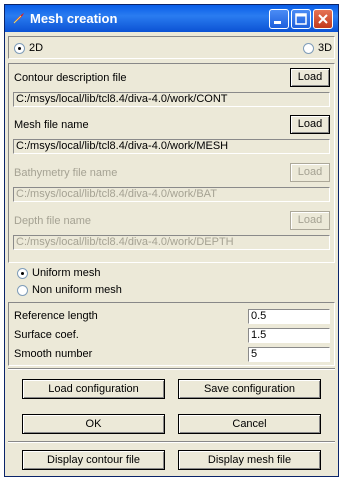 This screenshot has width=343, height=481. What do you see at coordinates (70, 78) in the screenshot?
I see `contour-label: Contour description file` at bounding box center [70, 78].